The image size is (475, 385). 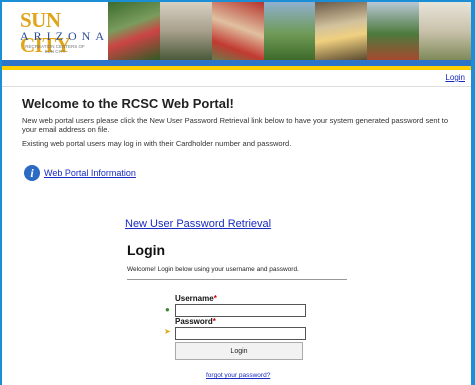 What do you see at coordinates (128, 103) in the screenshot?
I see `page-title: Welcome to the RCSC Web Portal!` at bounding box center [128, 103].